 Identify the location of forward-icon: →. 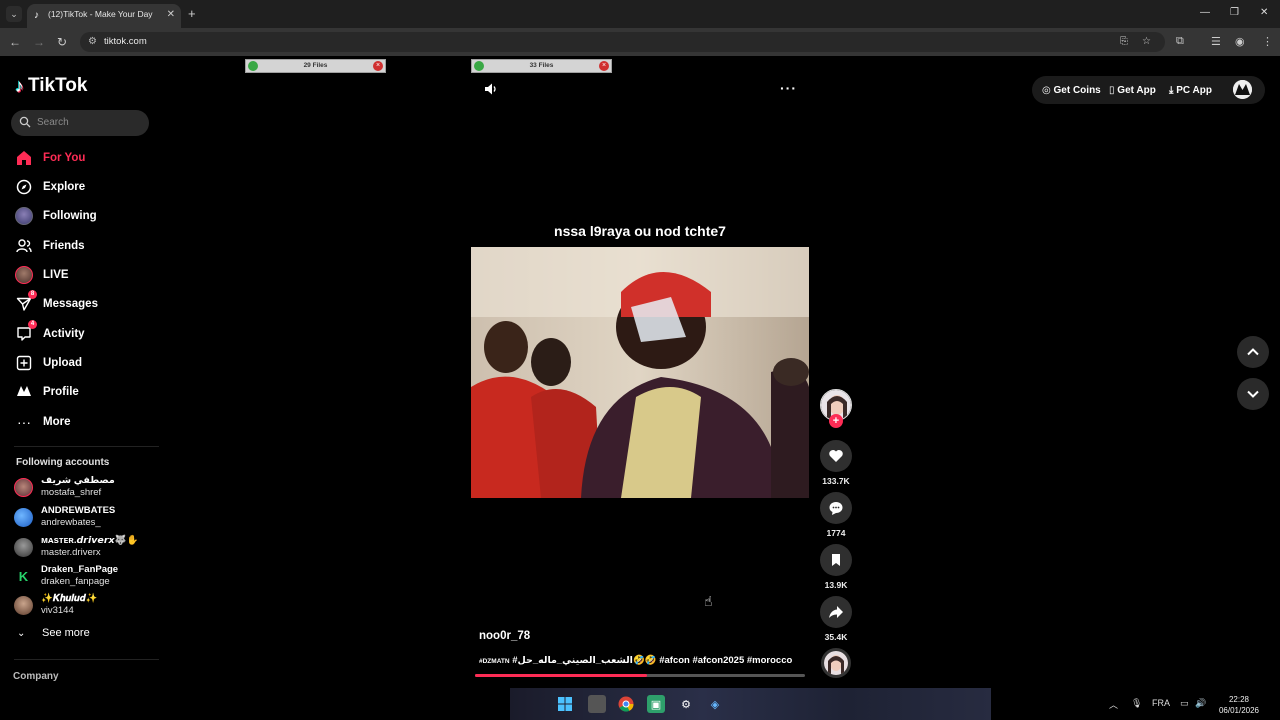
(39, 42).